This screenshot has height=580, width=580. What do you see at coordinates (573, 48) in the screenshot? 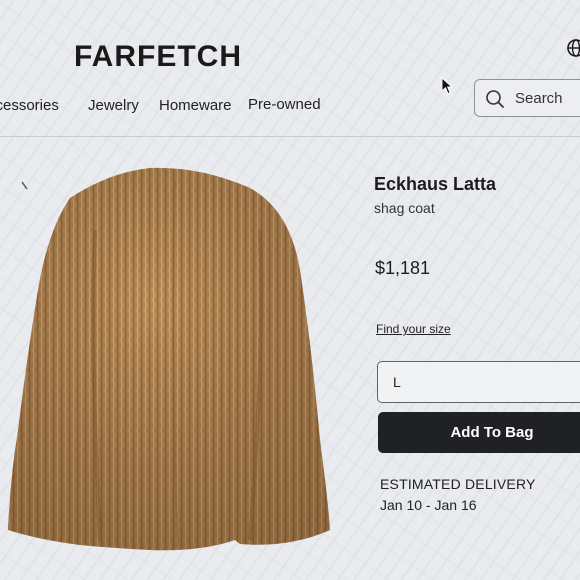
I see `globe-icon` at bounding box center [573, 48].